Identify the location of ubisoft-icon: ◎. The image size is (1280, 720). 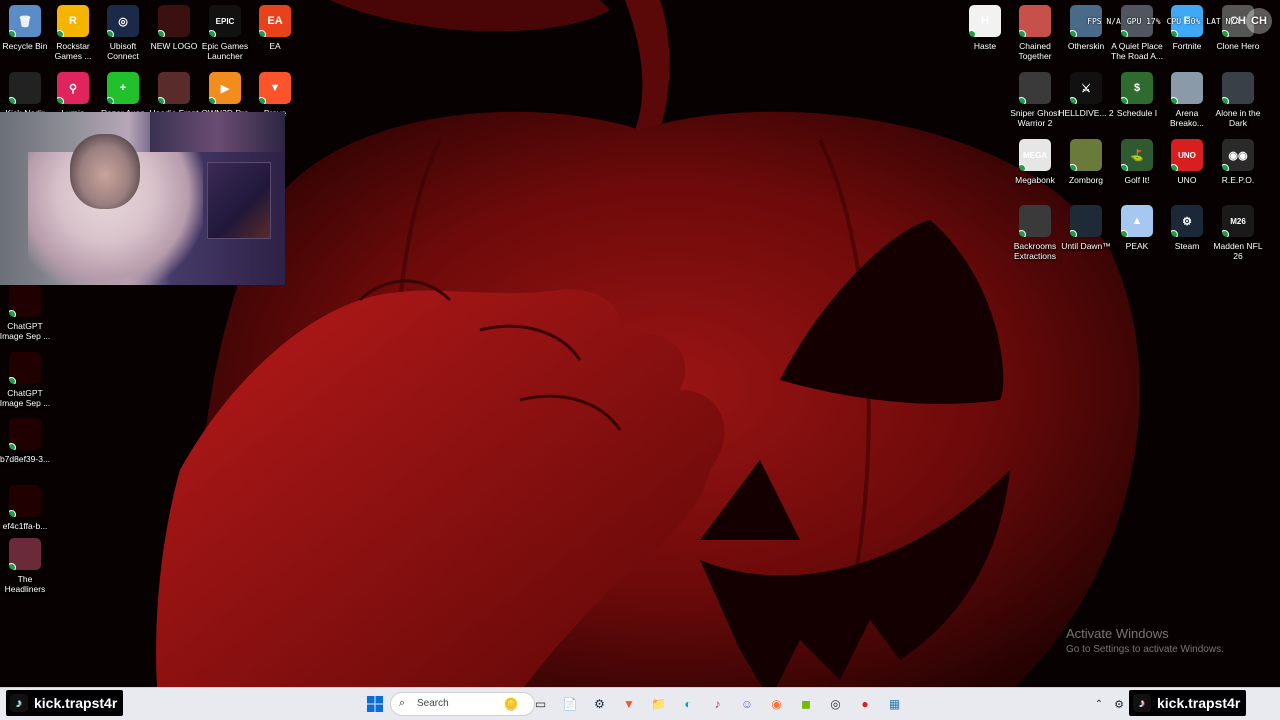
(123, 21).